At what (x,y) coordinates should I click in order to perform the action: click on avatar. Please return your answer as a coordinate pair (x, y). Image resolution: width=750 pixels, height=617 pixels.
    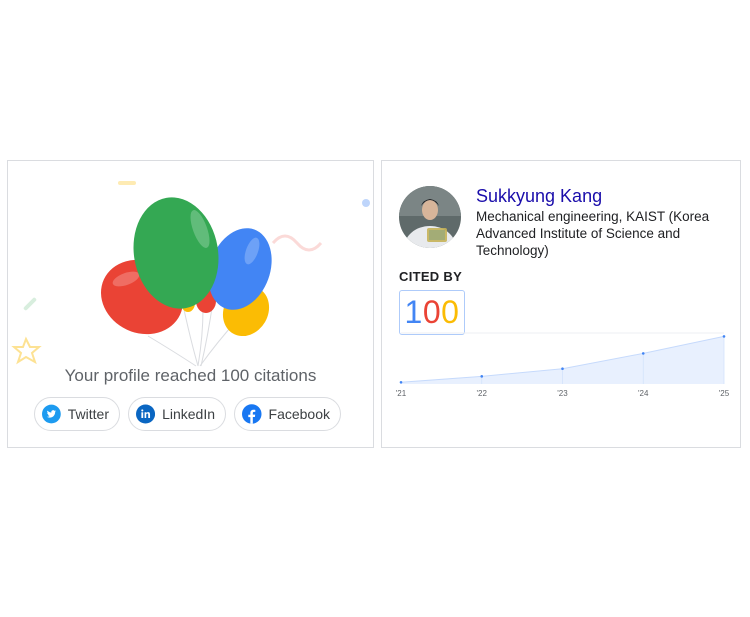
    Looking at the image, I should click on (430, 217).